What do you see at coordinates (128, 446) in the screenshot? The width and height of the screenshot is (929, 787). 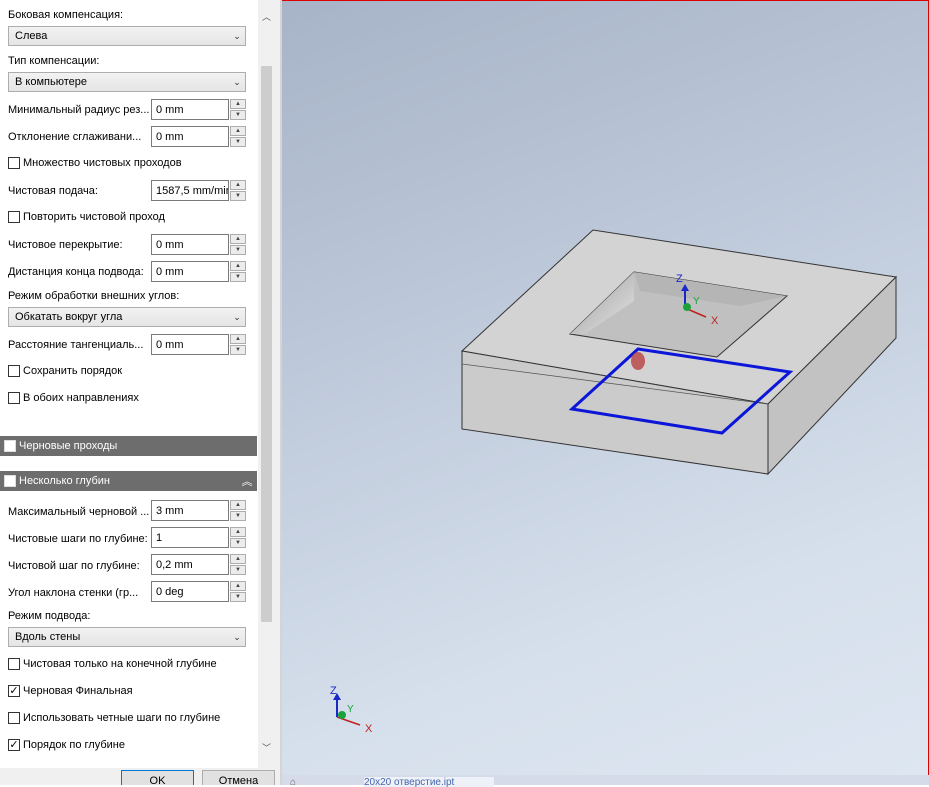 I see `roughing-passes-section: Черновые проходы` at bounding box center [128, 446].